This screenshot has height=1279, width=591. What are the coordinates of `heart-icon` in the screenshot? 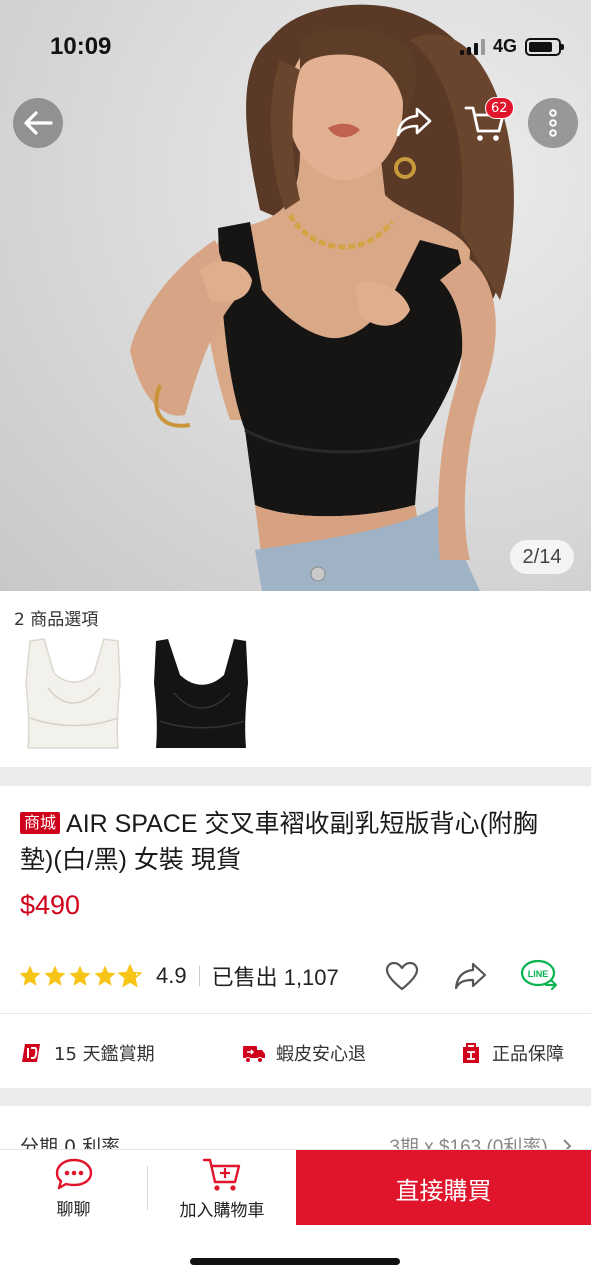 It's located at (402, 976).